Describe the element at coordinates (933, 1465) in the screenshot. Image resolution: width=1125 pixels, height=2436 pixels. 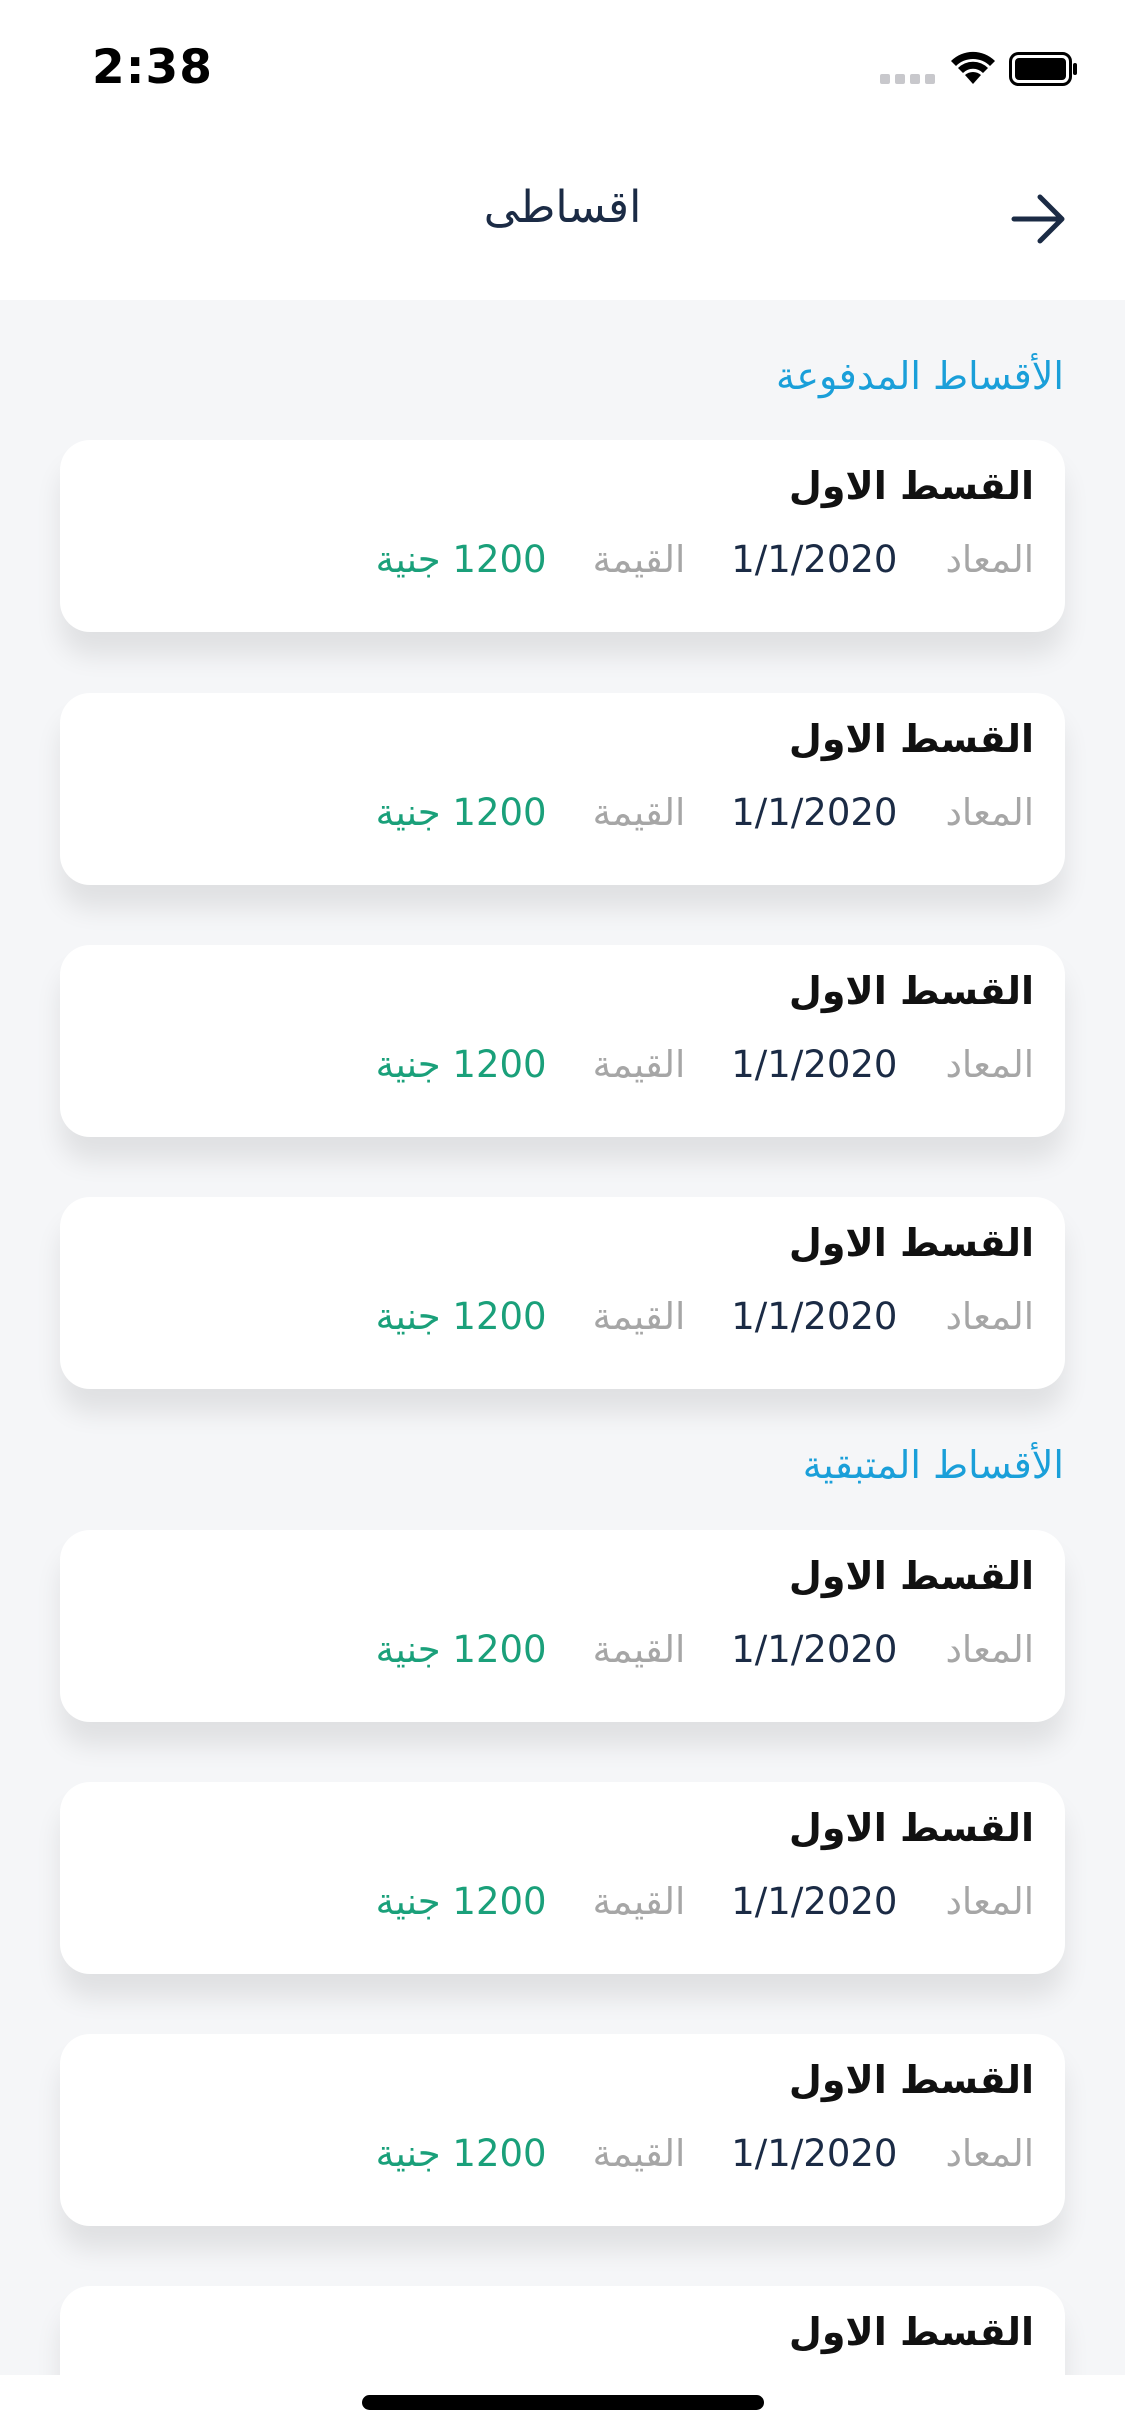
I see `section-title-remaining: الأقساط المتبقية` at that location.